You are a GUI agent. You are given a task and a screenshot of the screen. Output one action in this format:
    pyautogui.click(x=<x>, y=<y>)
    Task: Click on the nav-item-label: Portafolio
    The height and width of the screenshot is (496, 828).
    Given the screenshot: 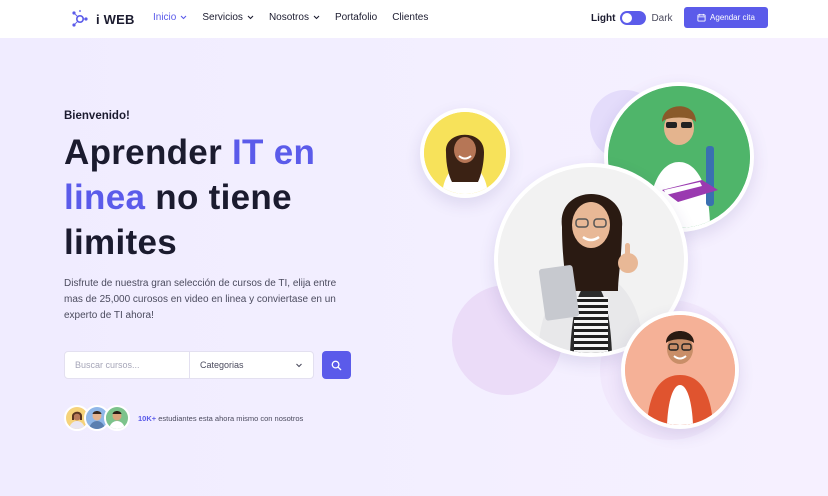 What is the action you would take?
    pyautogui.click(x=356, y=17)
    